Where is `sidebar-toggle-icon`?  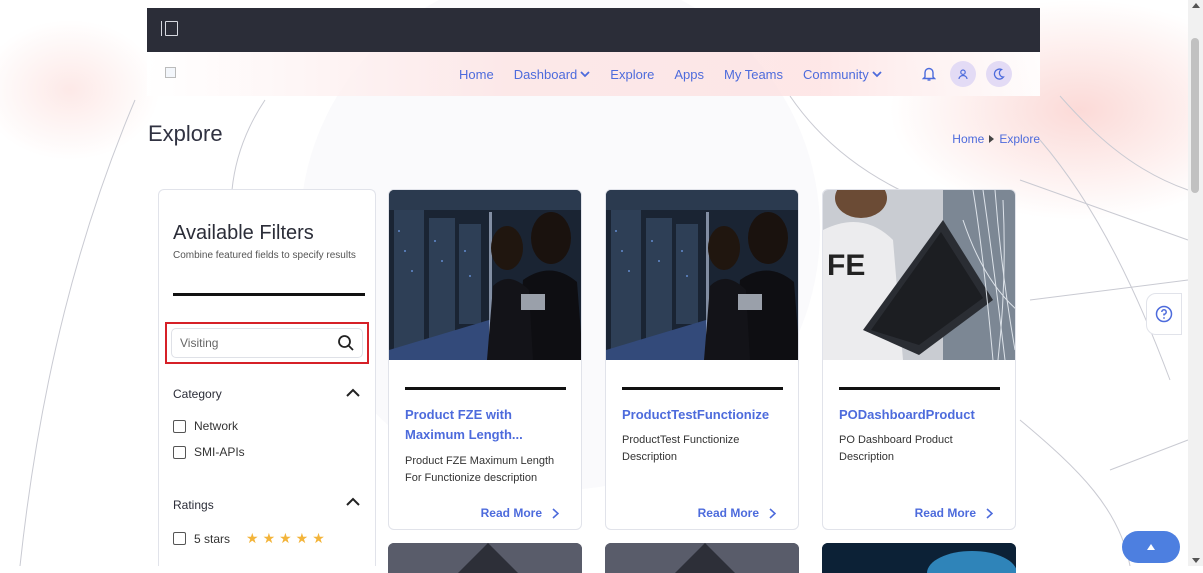
sidebar-toggle-icon is located at coordinates (171, 28).